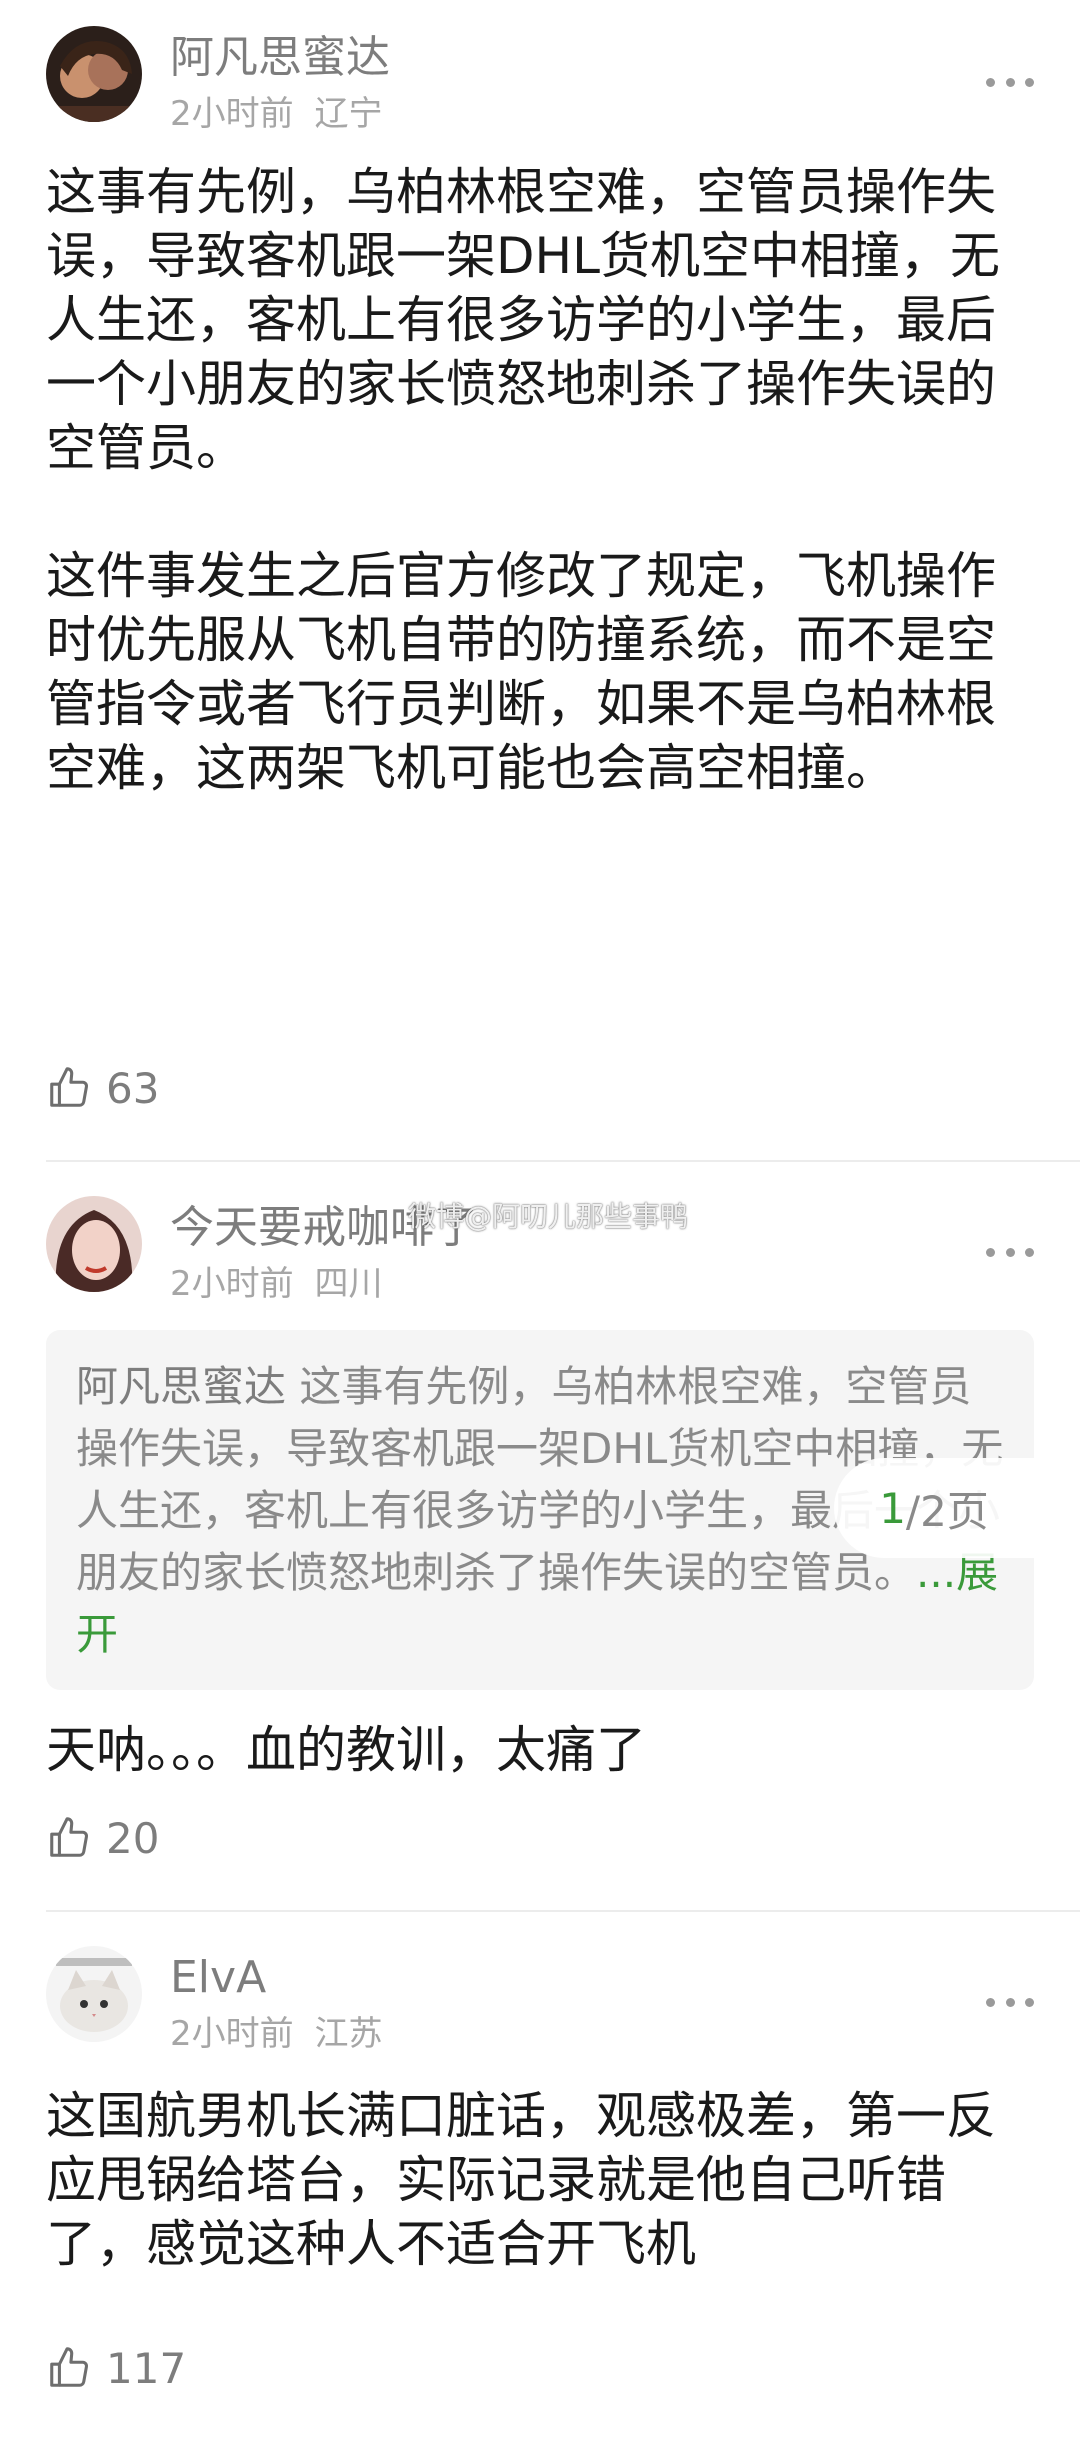  Describe the element at coordinates (280, 58) in the screenshot. I see `username: 阿凡思蜜达` at that location.